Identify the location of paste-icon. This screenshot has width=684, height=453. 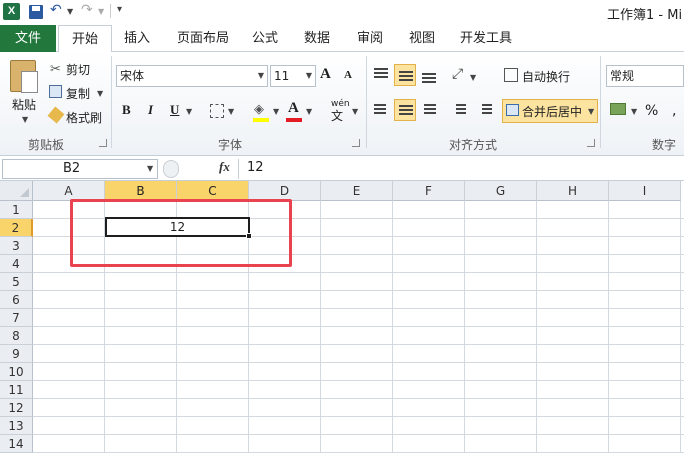
(24, 76).